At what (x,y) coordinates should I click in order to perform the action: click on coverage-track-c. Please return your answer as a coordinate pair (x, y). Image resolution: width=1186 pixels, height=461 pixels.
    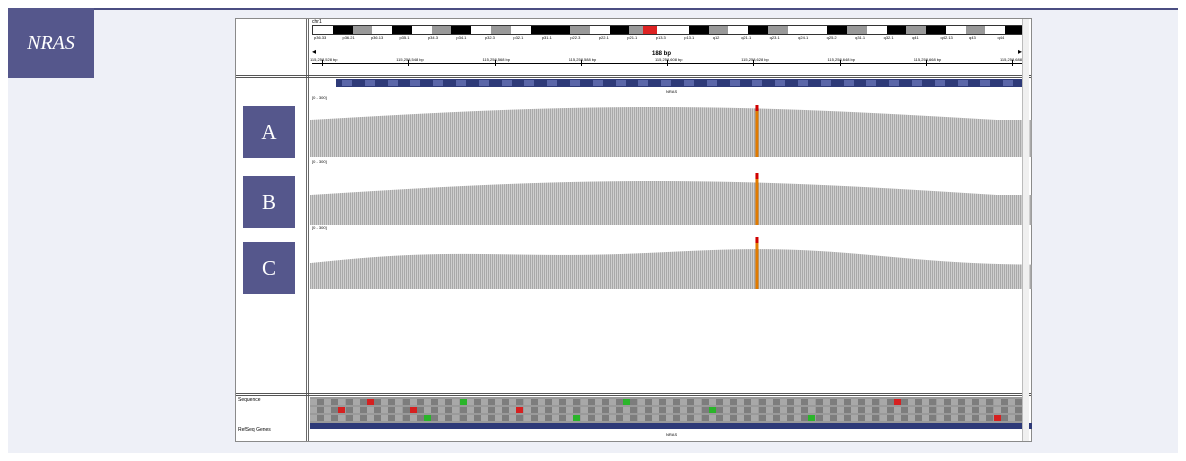
    Looking at the image, I should click on (671, 260).